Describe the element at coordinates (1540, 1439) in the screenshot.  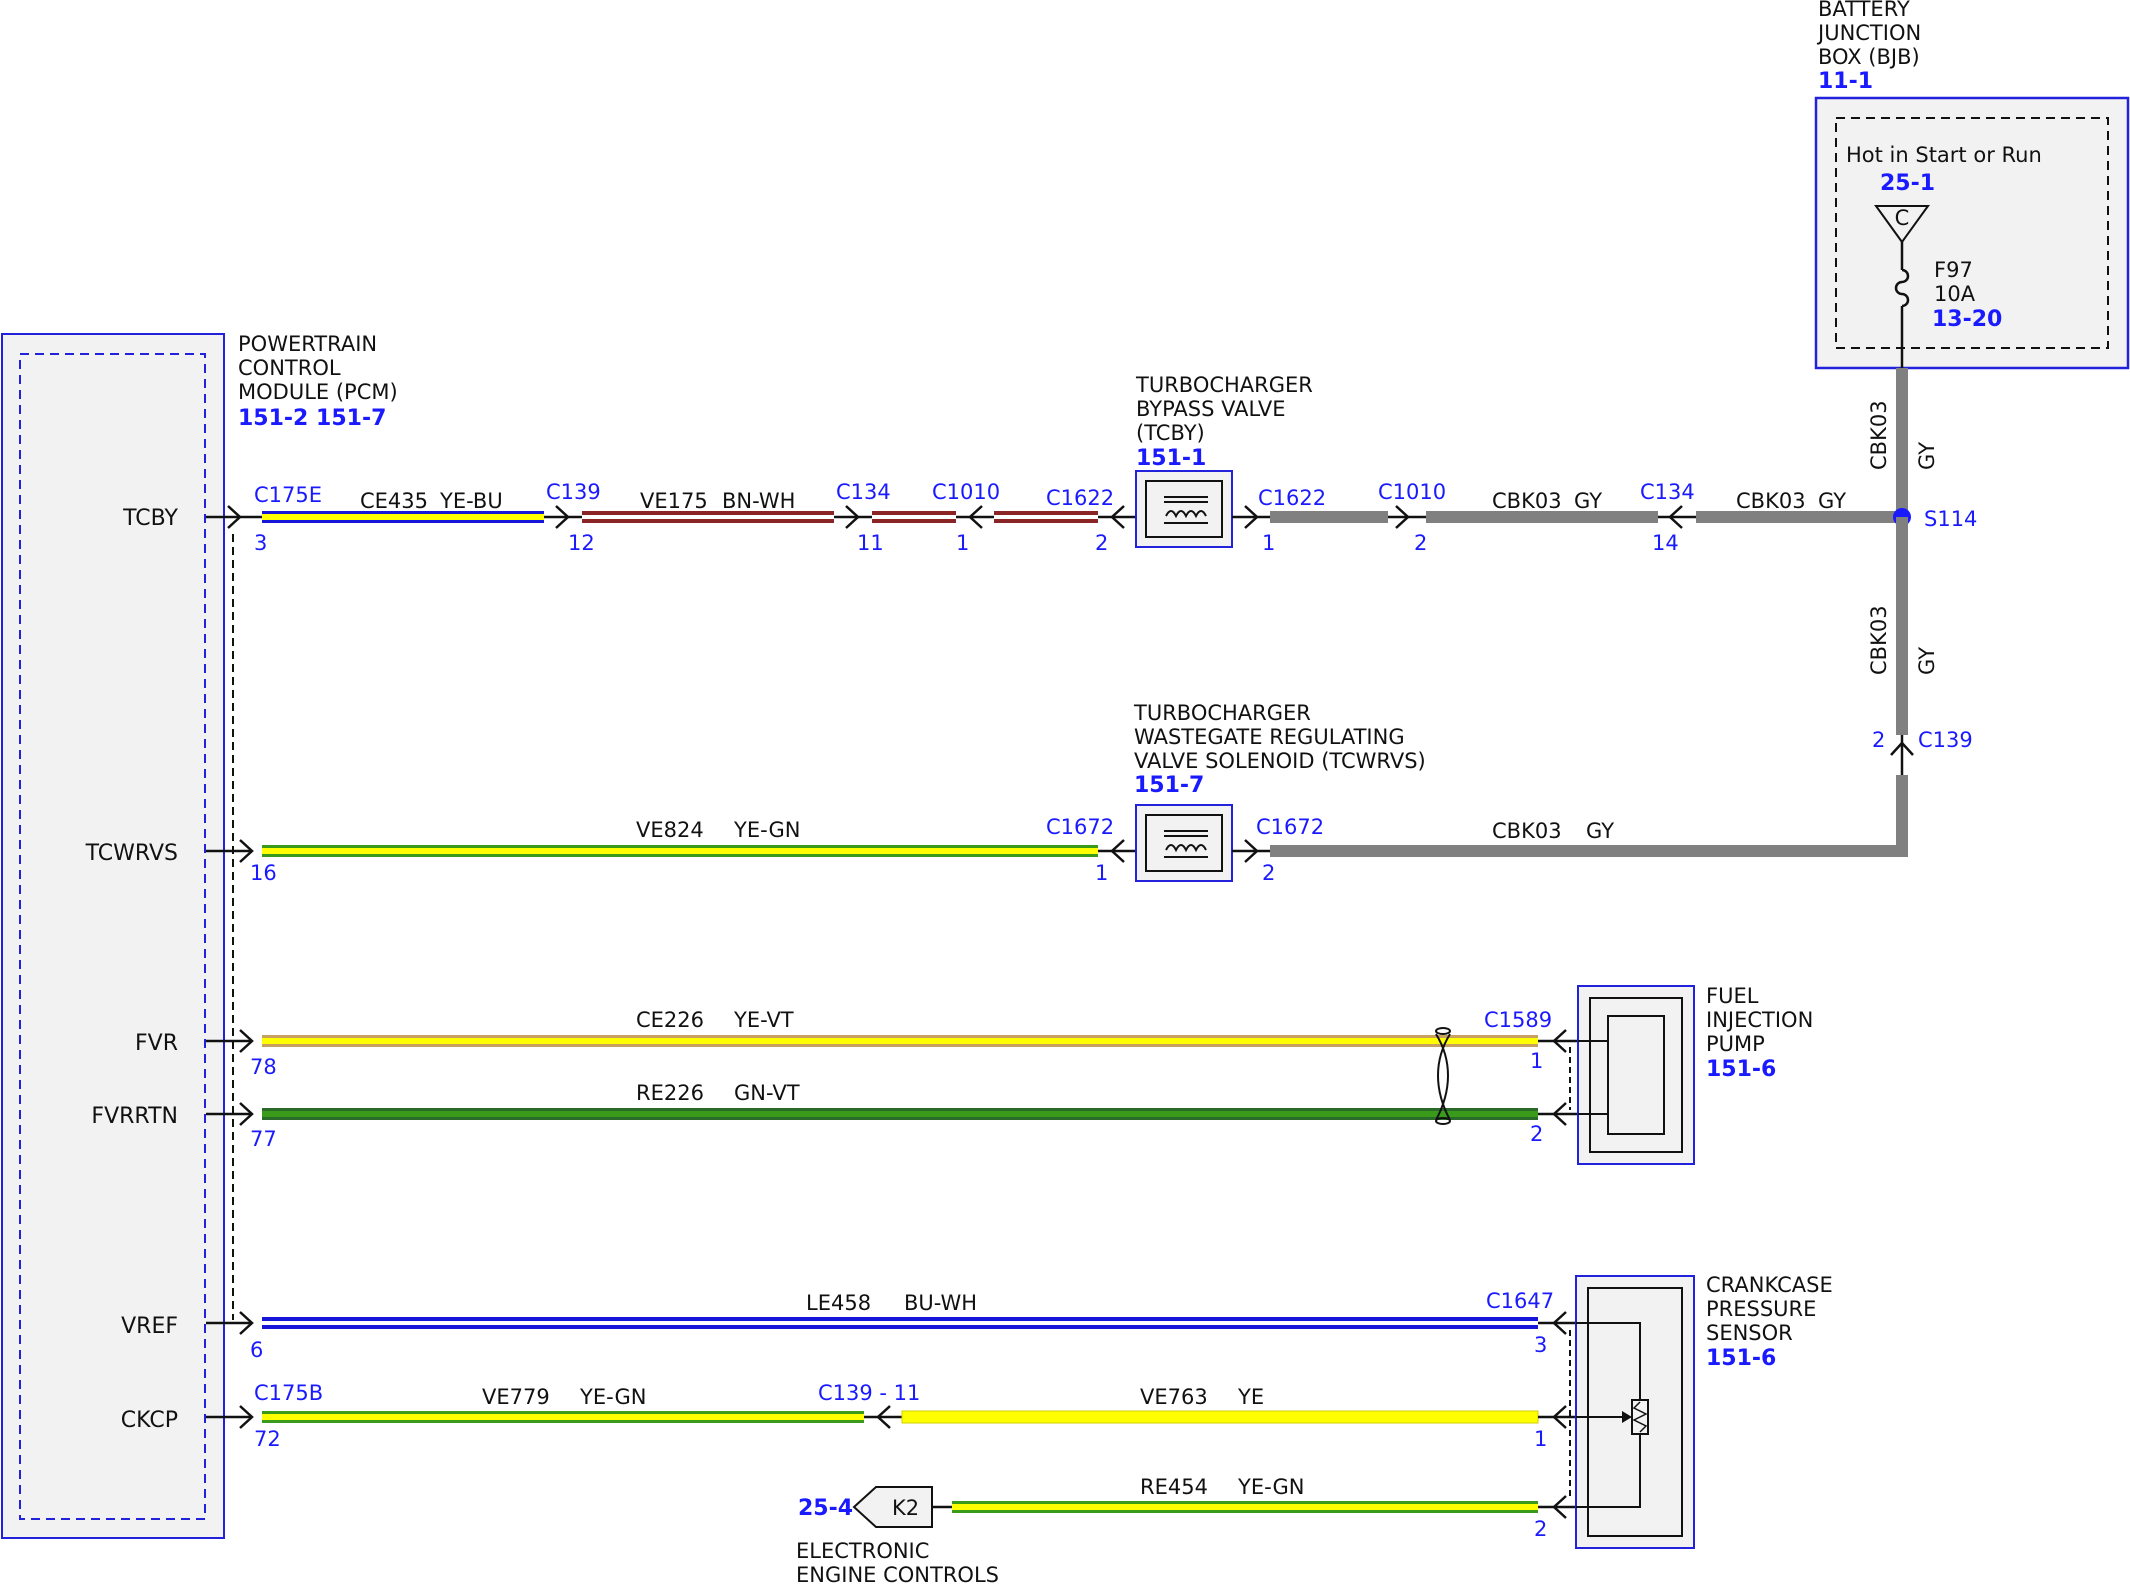
I see `conn-c1647-pin1: 1` at that location.